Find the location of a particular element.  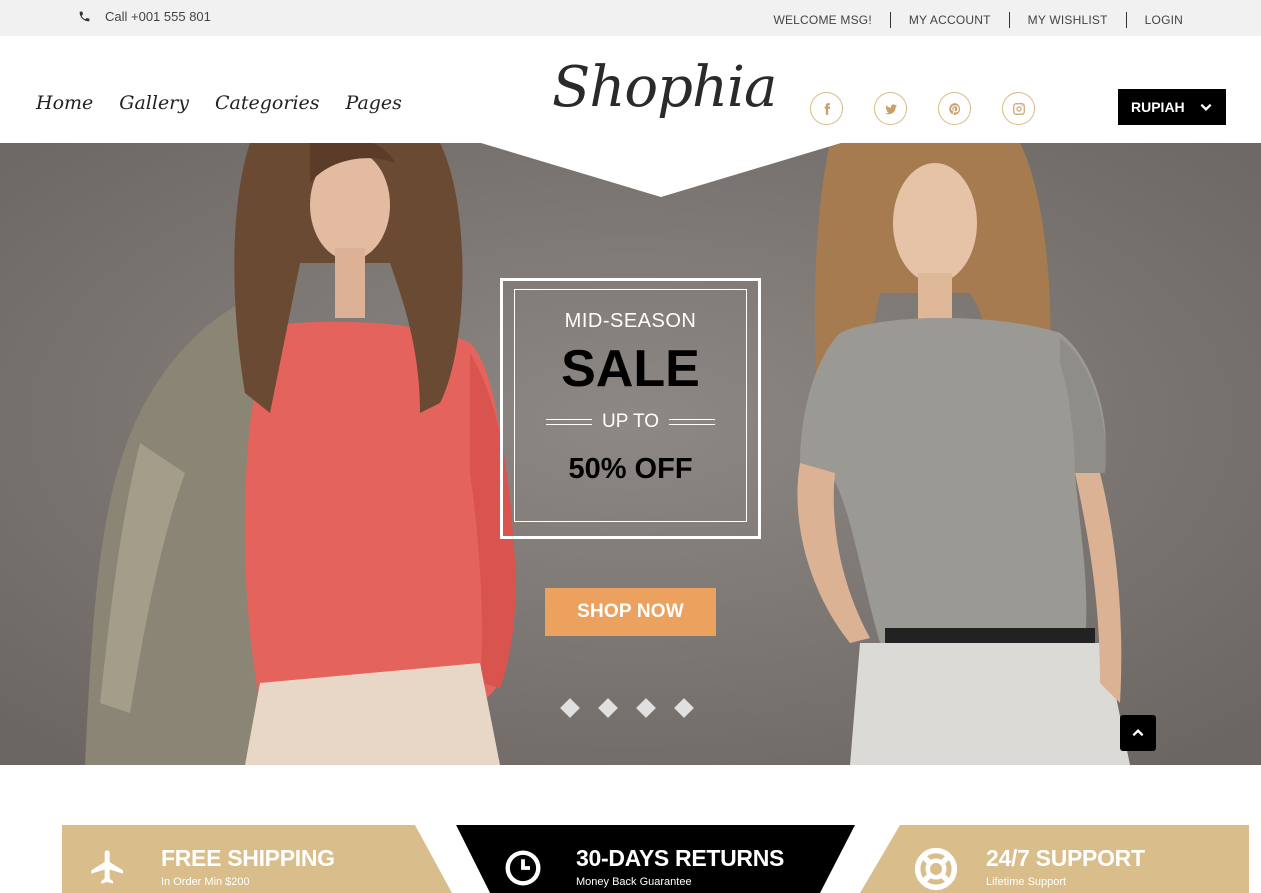

scroll-to-top-button is located at coordinates (1138, 733).